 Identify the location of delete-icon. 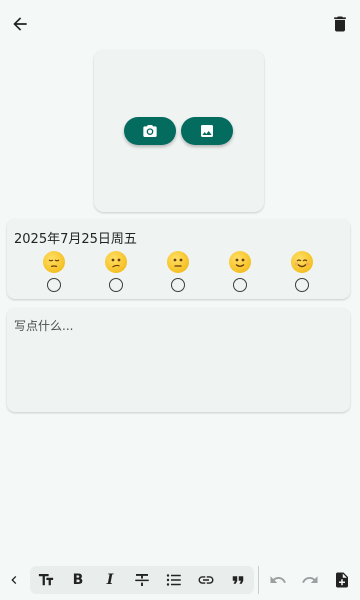
(340, 24).